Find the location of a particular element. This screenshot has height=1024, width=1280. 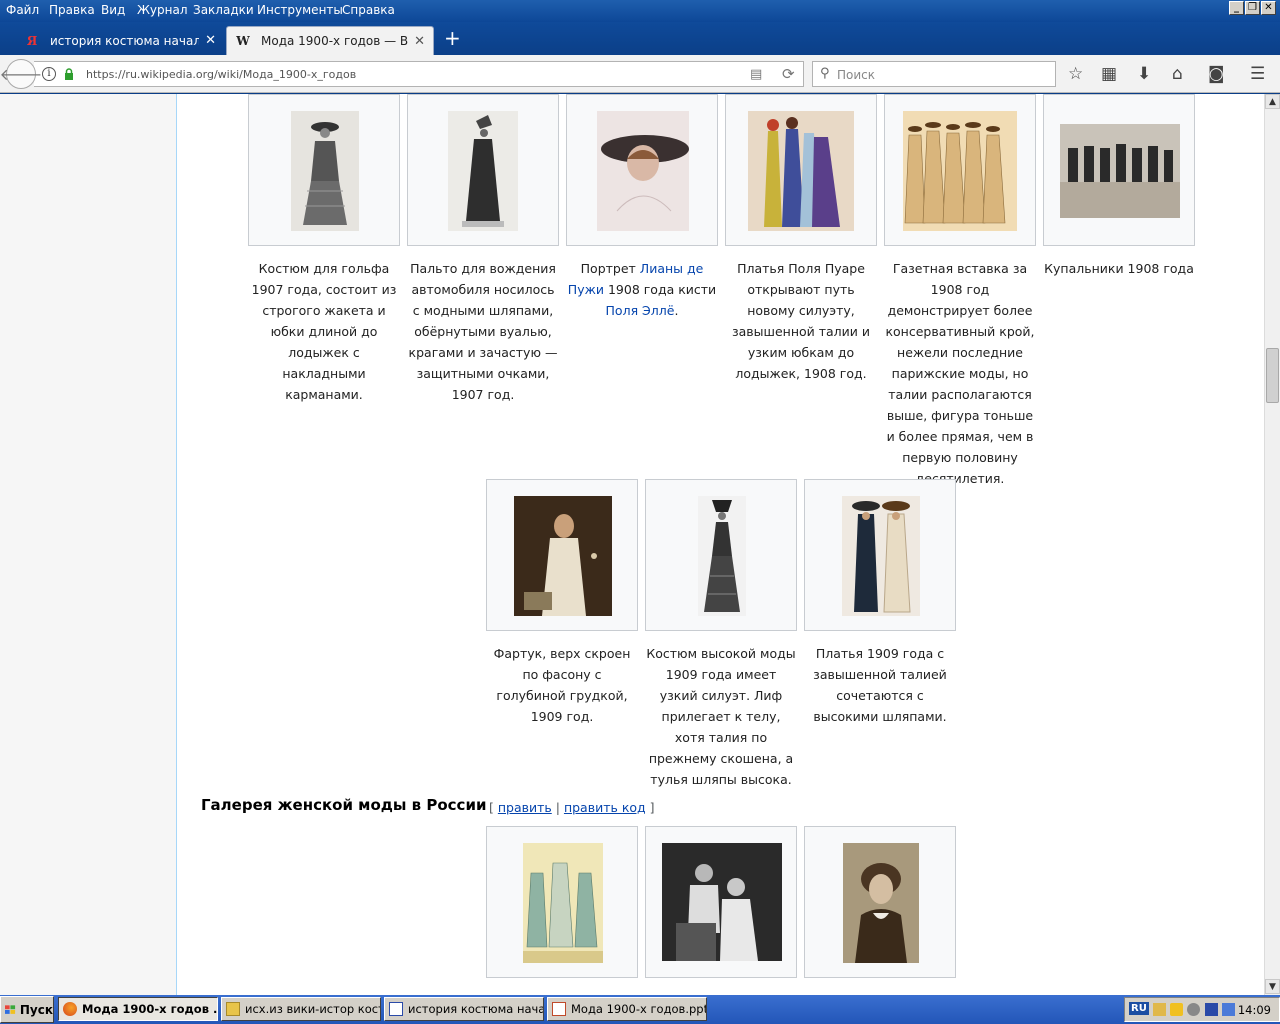

menu-tools: Инструменты is located at coordinates (300, 10).